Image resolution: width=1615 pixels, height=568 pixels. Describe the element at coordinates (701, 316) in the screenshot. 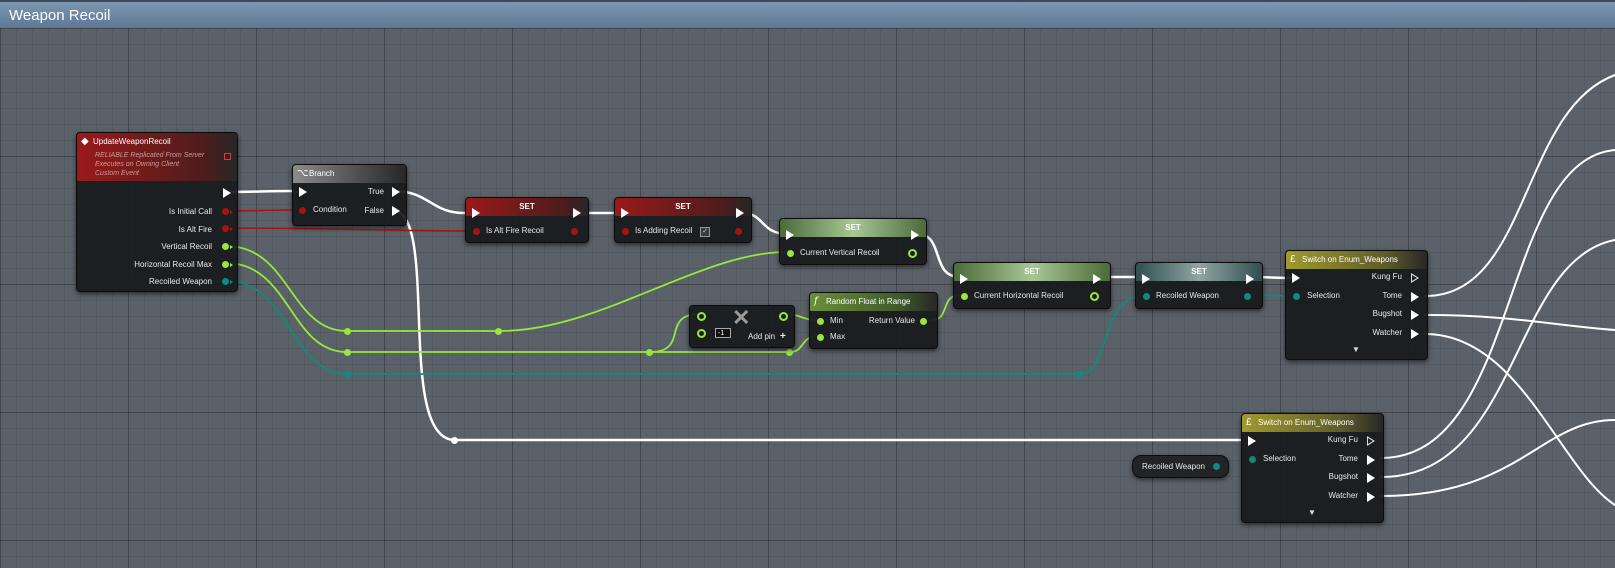

I see `multiply-in-pin-a` at that location.